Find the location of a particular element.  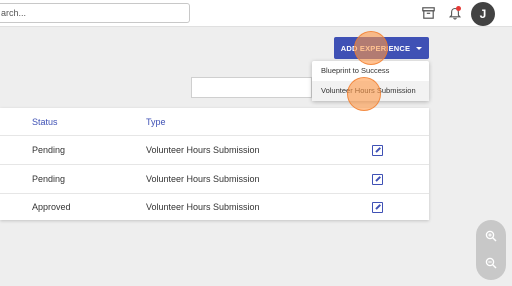

zoom-out-button is located at coordinates (491, 263).